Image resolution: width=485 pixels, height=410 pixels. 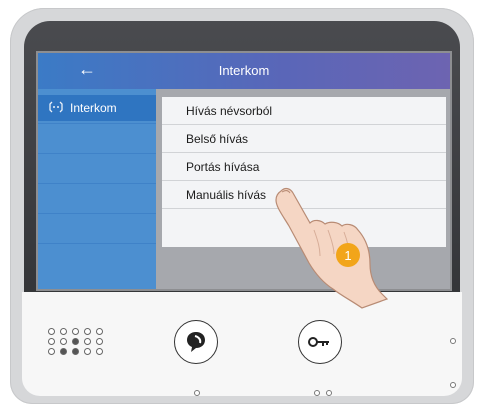 I want to click on speaker-grille, so click(x=80, y=350).